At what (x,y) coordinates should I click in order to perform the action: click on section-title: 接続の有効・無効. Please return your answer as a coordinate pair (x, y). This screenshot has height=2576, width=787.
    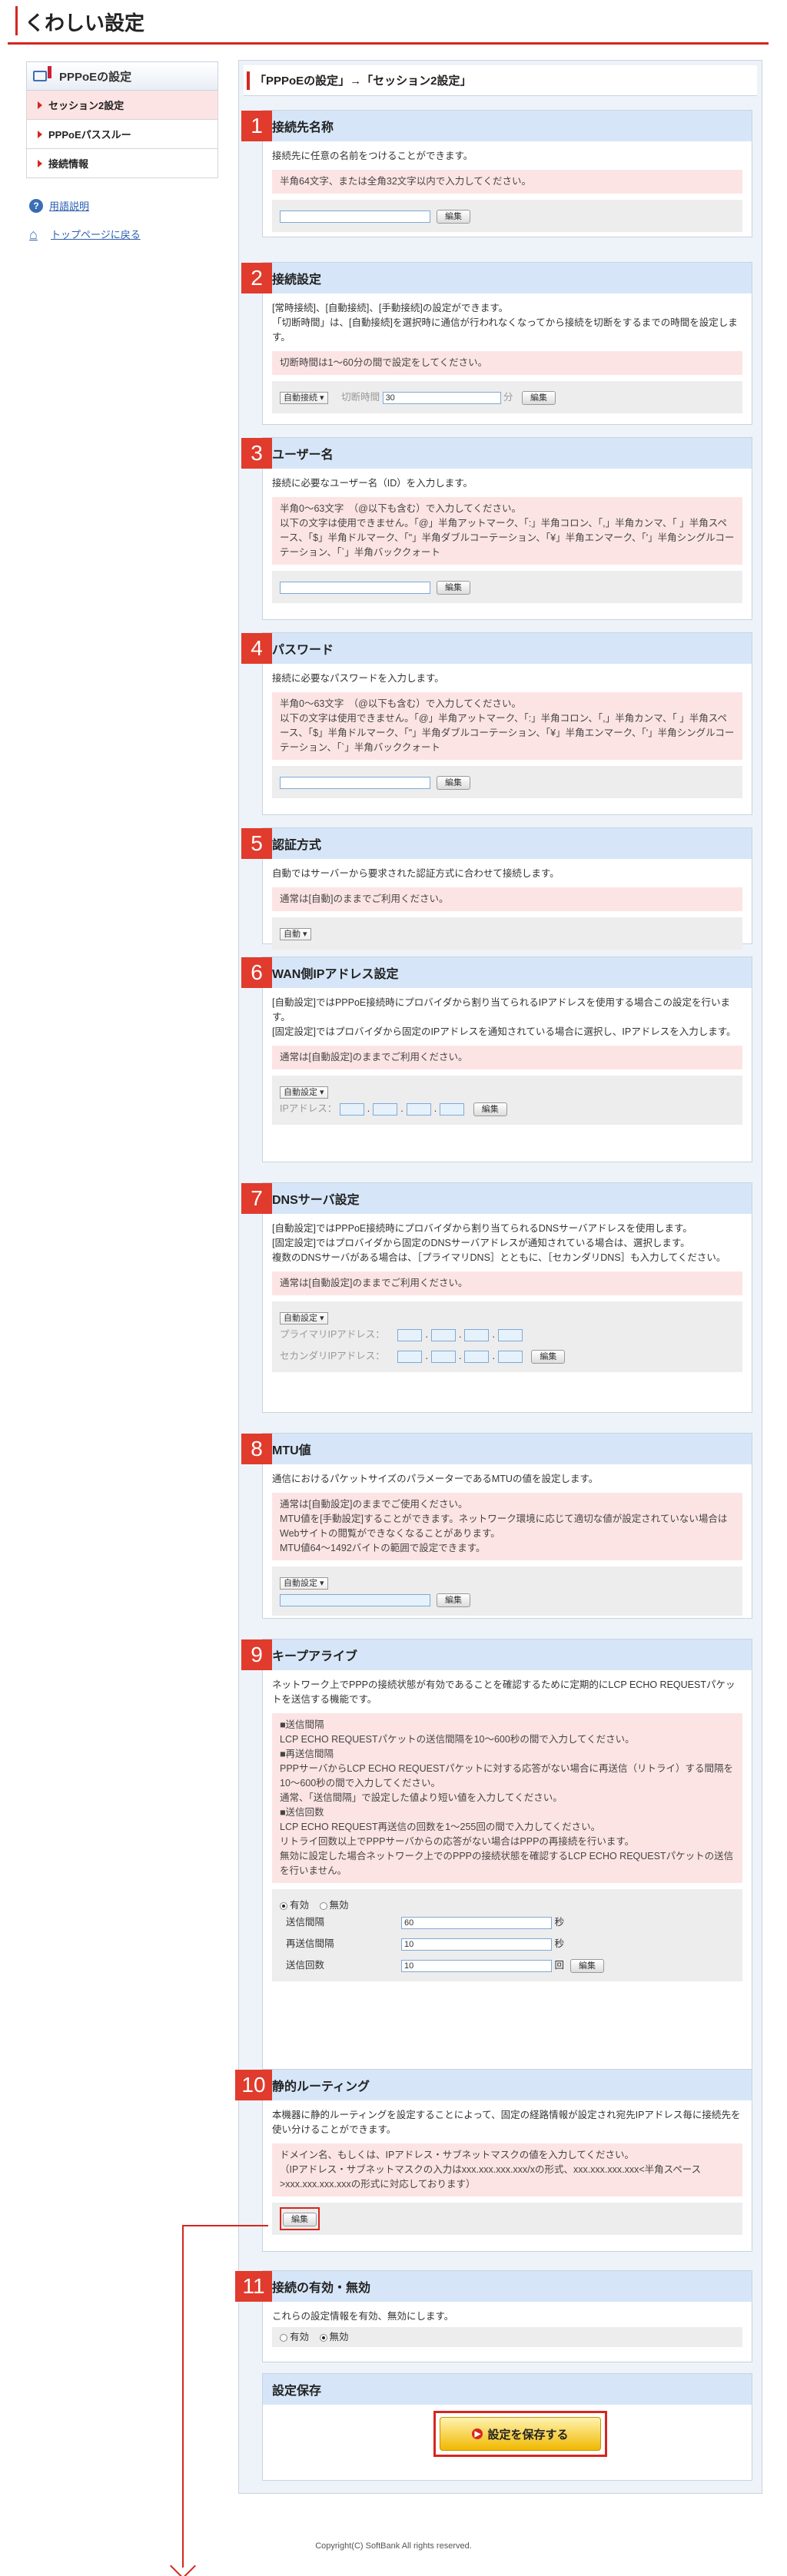
    Looking at the image, I should click on (508, 2286).